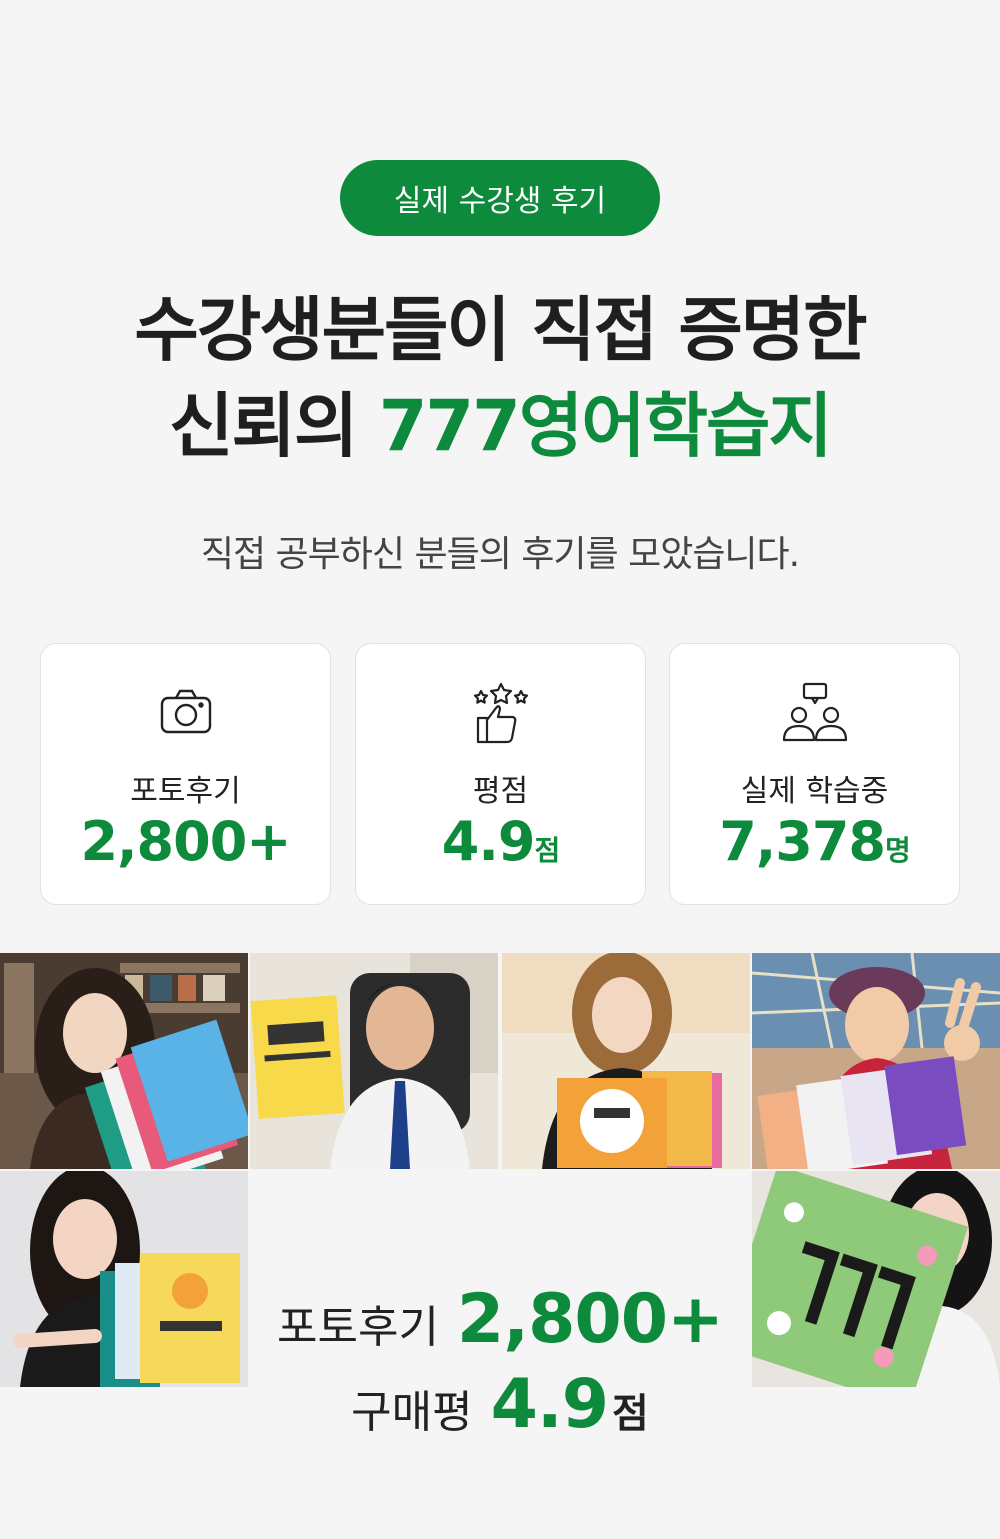 This screenshot has width=1000, height=1539. I want to click on rating-unit: 점, so click(630, 1414).